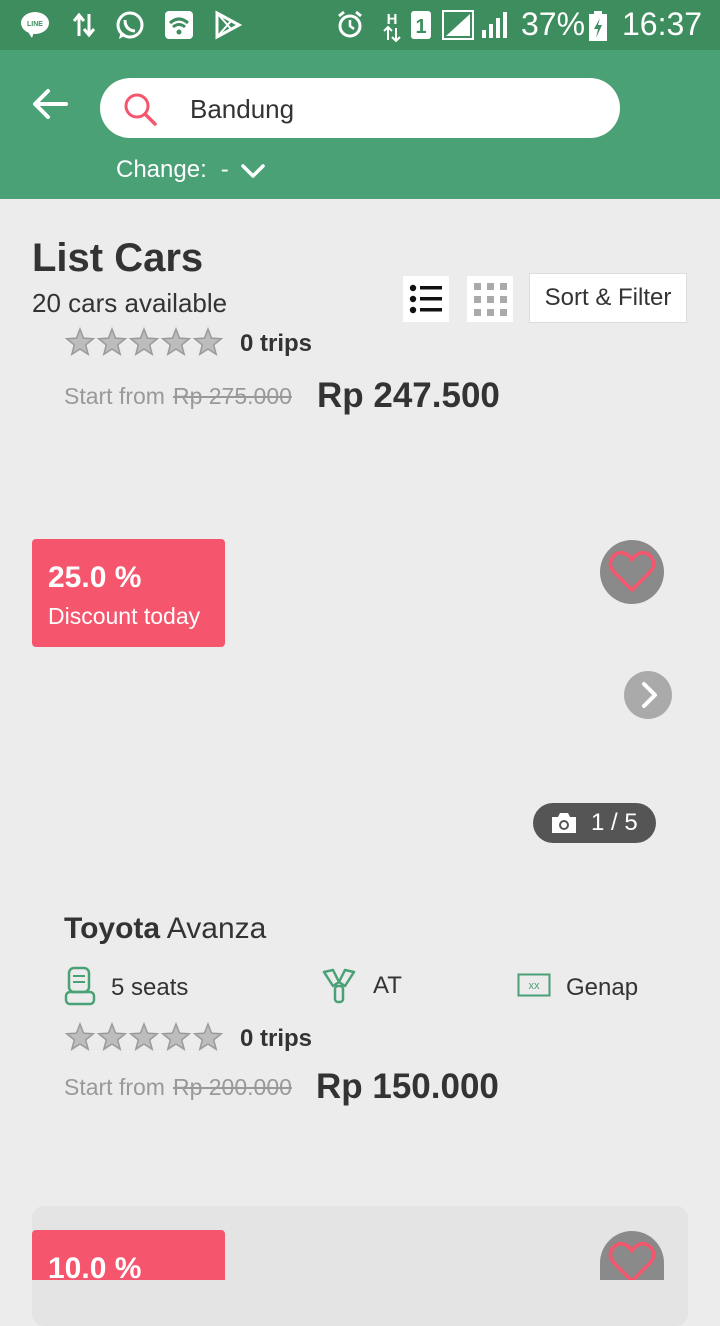 The height and width of the screenshot is (1326, 720). What do you see at coordinates (390, 109) in the screenshot?
I see `search-input` at bounding box center [390, 109].